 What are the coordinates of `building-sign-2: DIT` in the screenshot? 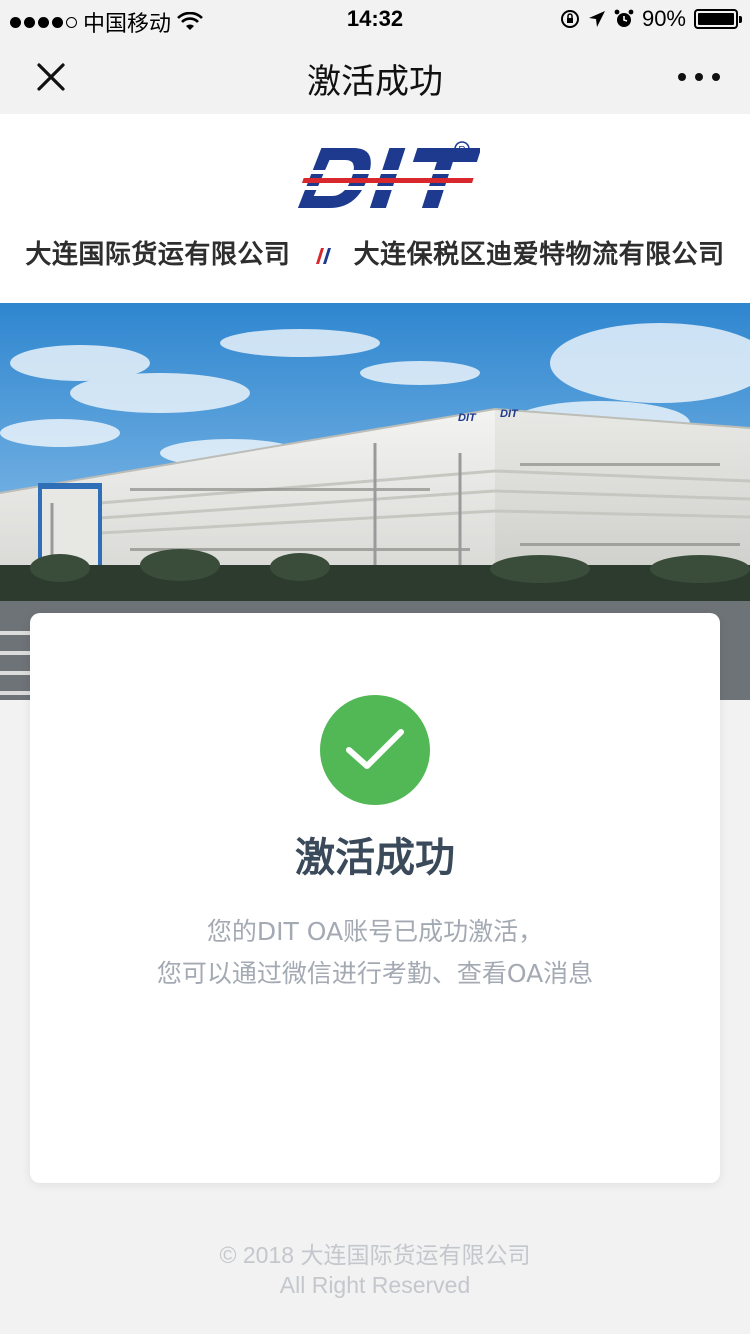 It's located at (509, 414).